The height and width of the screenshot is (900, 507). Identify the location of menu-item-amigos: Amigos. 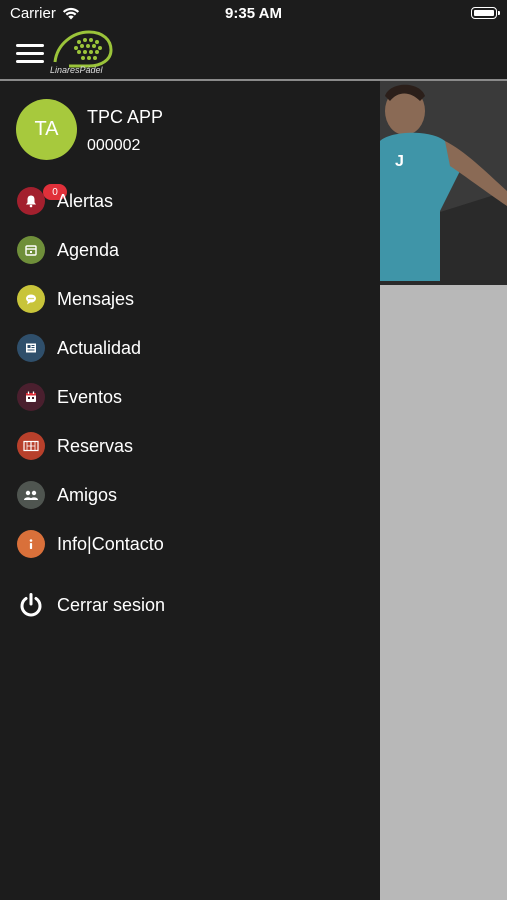
(190, 495).